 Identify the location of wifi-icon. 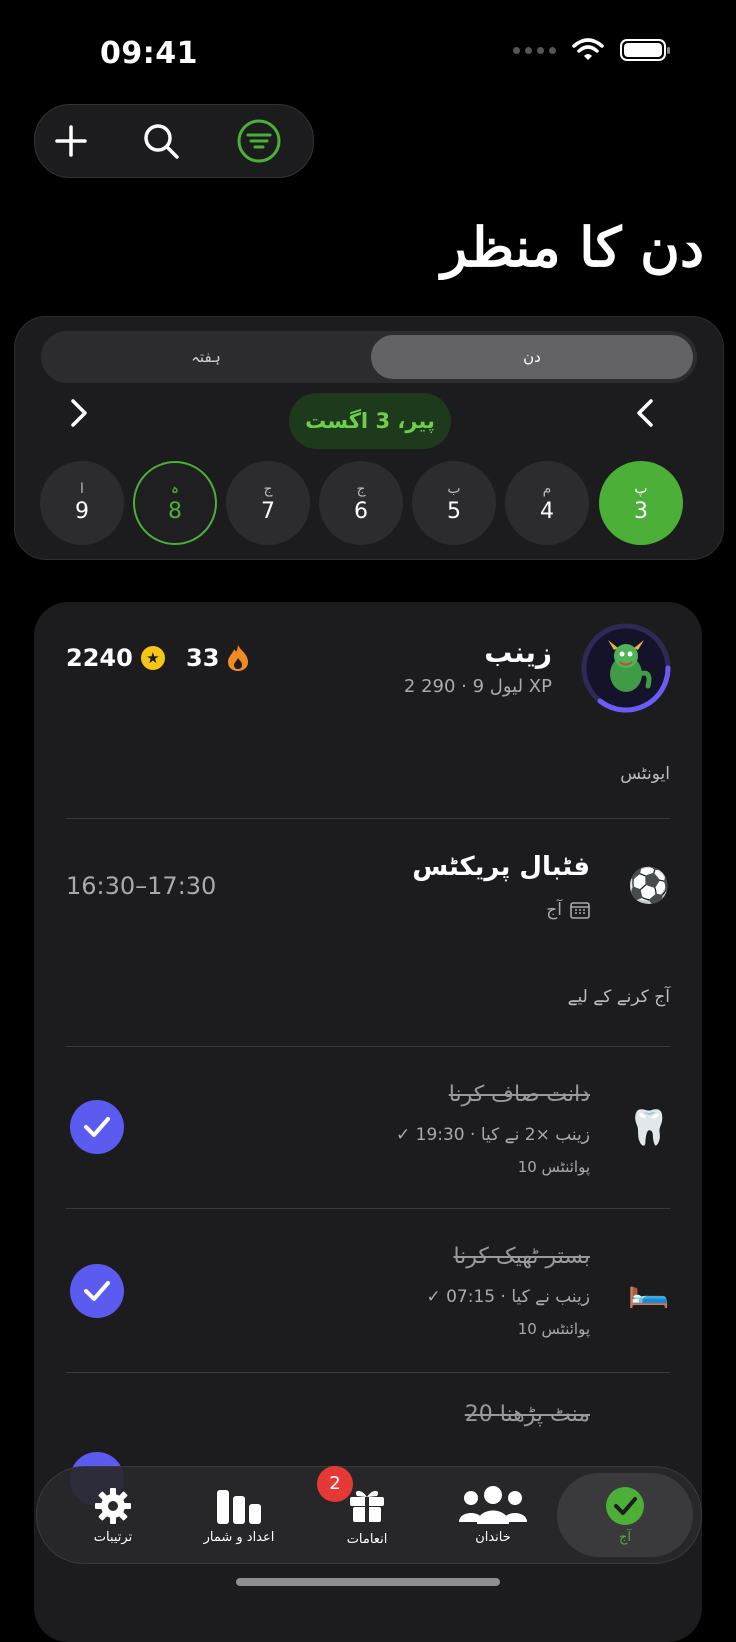
(588, 49).